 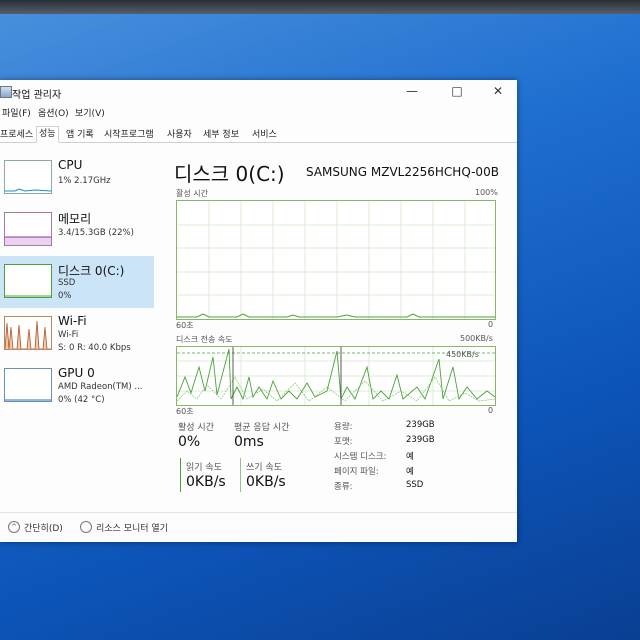 What do you see at coordinates (68, 335) in the screenshot?
I see `sidebar-item-sub: Wi-Fi` at bounding box center [68, 335].